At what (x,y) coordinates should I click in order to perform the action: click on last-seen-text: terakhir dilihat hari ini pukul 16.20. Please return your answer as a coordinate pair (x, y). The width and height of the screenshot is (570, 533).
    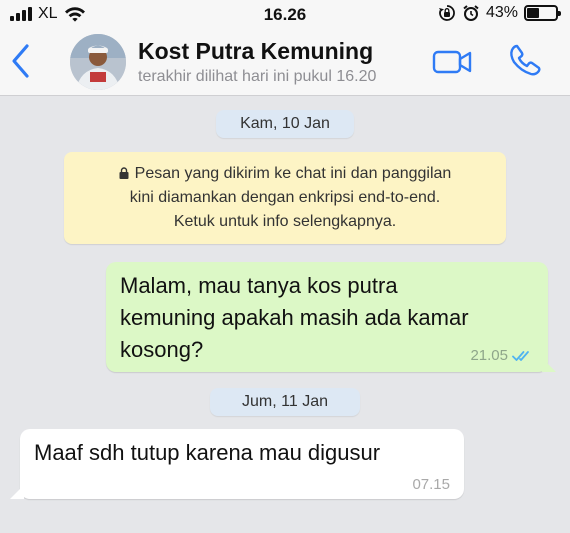
    Looking at the image, I should click on (257, 76).